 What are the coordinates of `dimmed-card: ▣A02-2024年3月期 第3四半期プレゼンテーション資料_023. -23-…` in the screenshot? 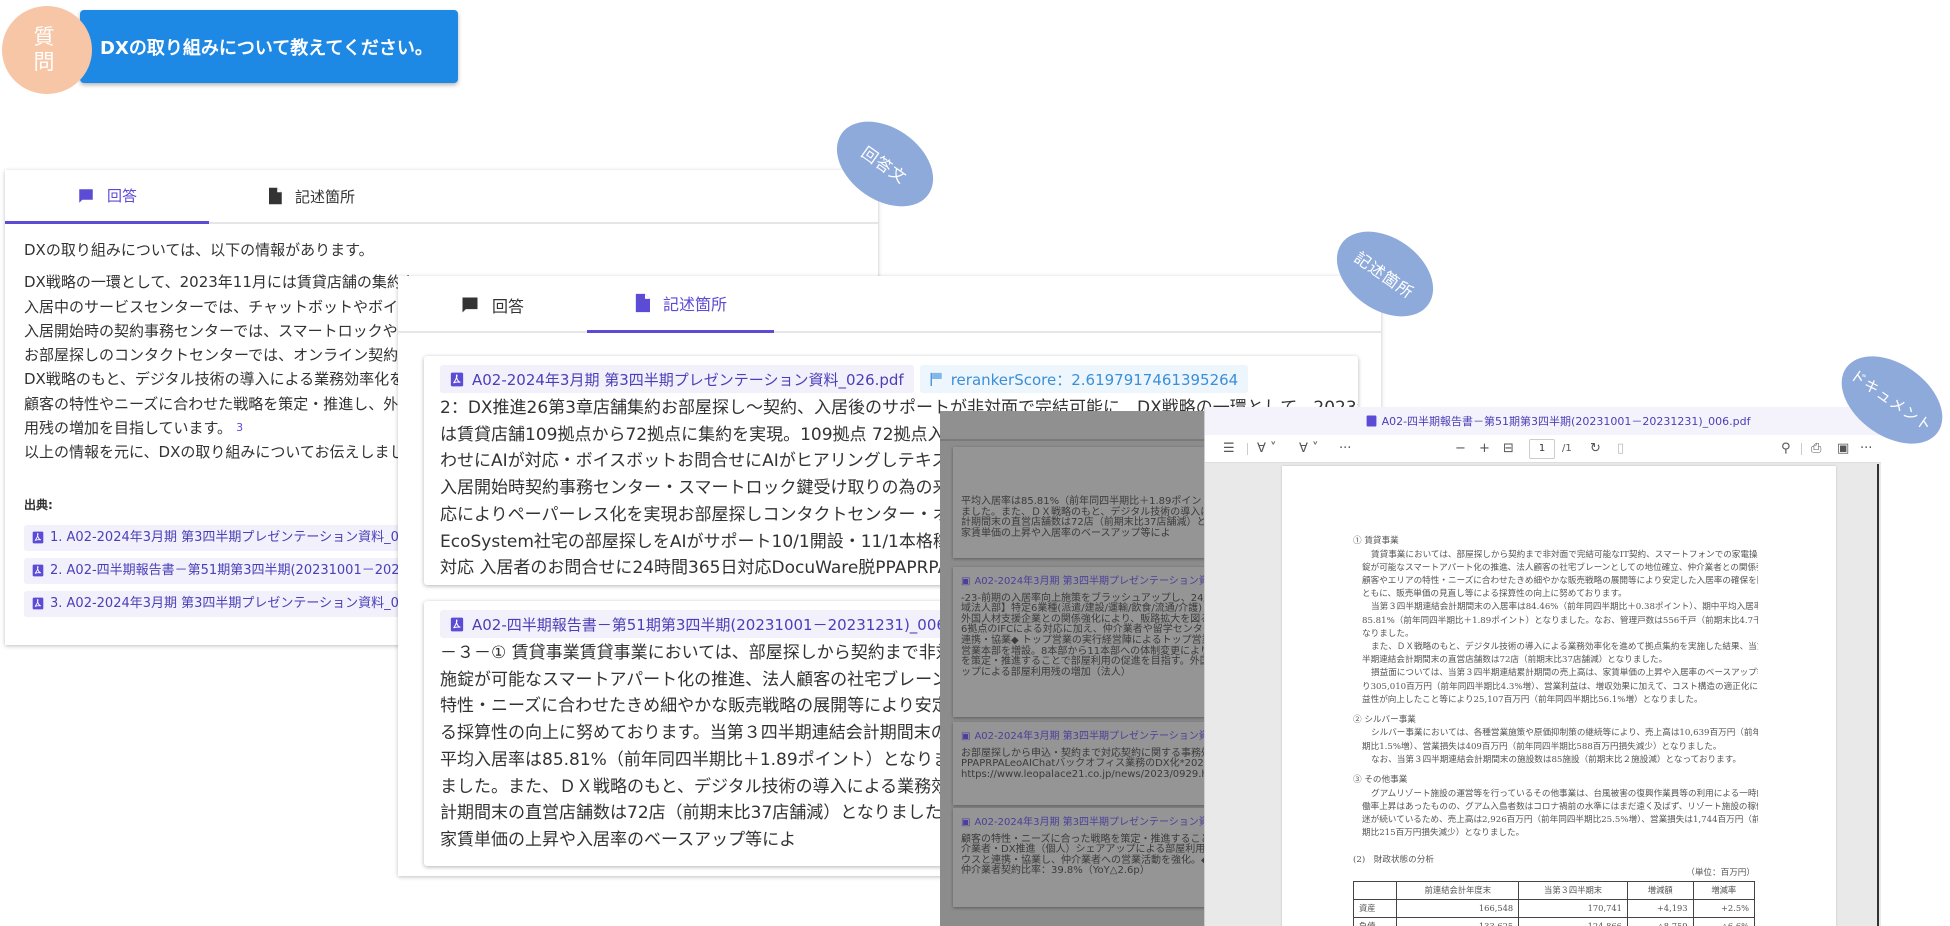 It's located at (1078, 642).